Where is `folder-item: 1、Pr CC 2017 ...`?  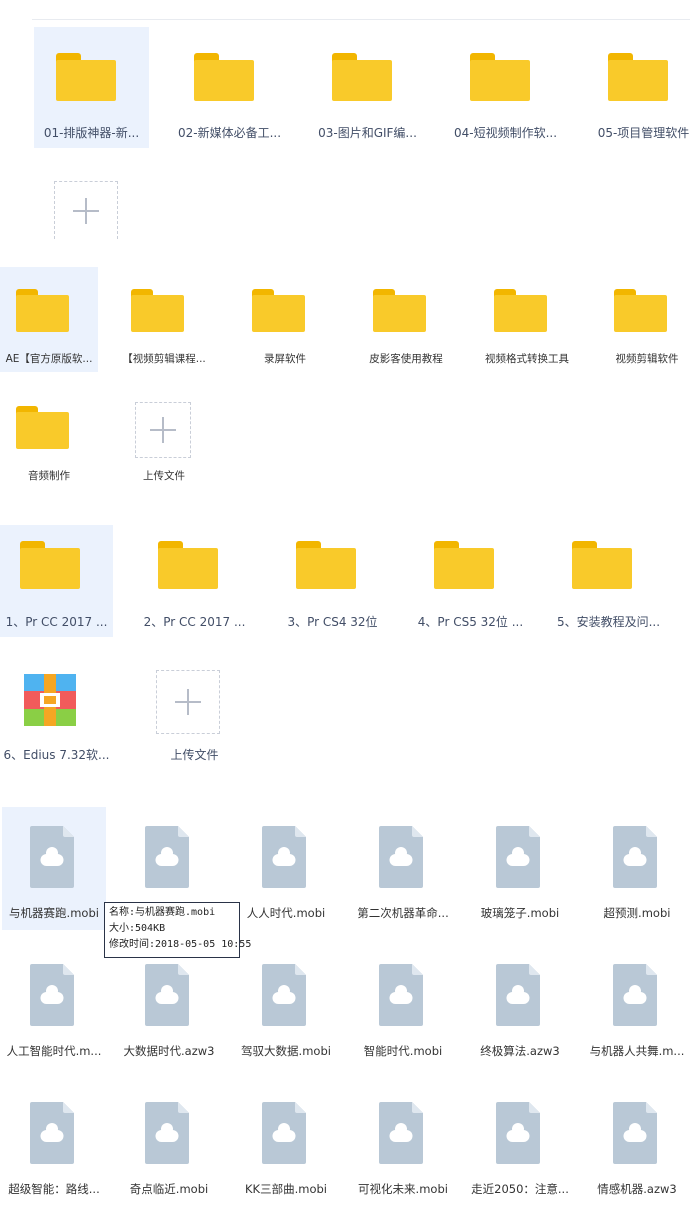 folder-item: 1、Pr CC 2017 ... is located at coordinates (56, 581).